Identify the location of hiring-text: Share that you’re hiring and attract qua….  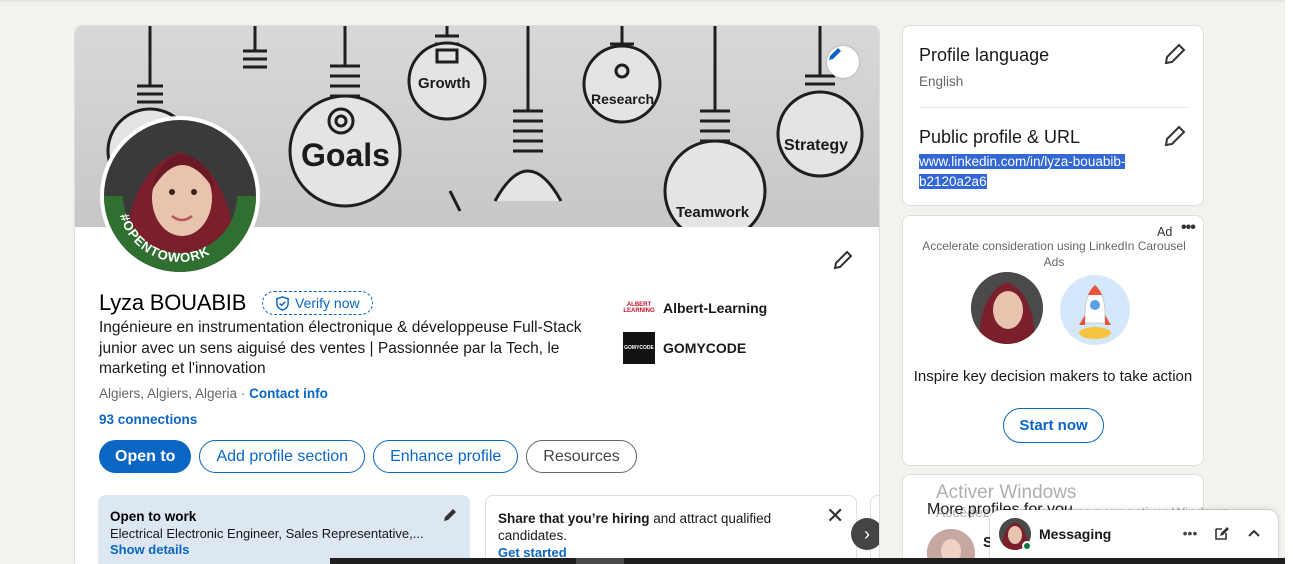
(648, 527).